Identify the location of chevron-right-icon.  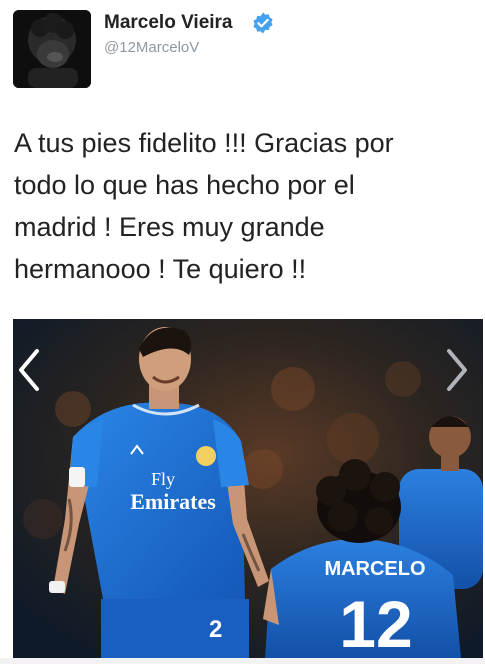
(457, 370).